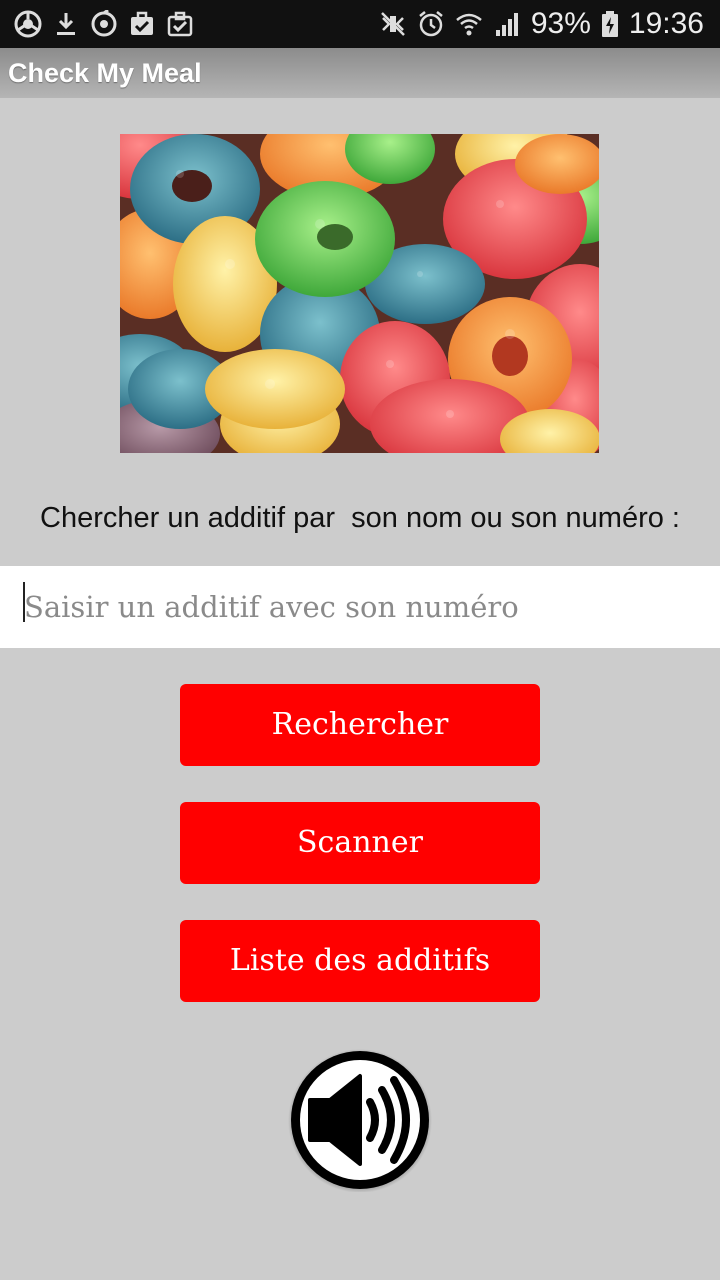 This screenshot has height=1280, width=720. What do you see at coordinates (24, 602) in the screenshot?
I see `text-cursor` at bounding box center [24, 602].